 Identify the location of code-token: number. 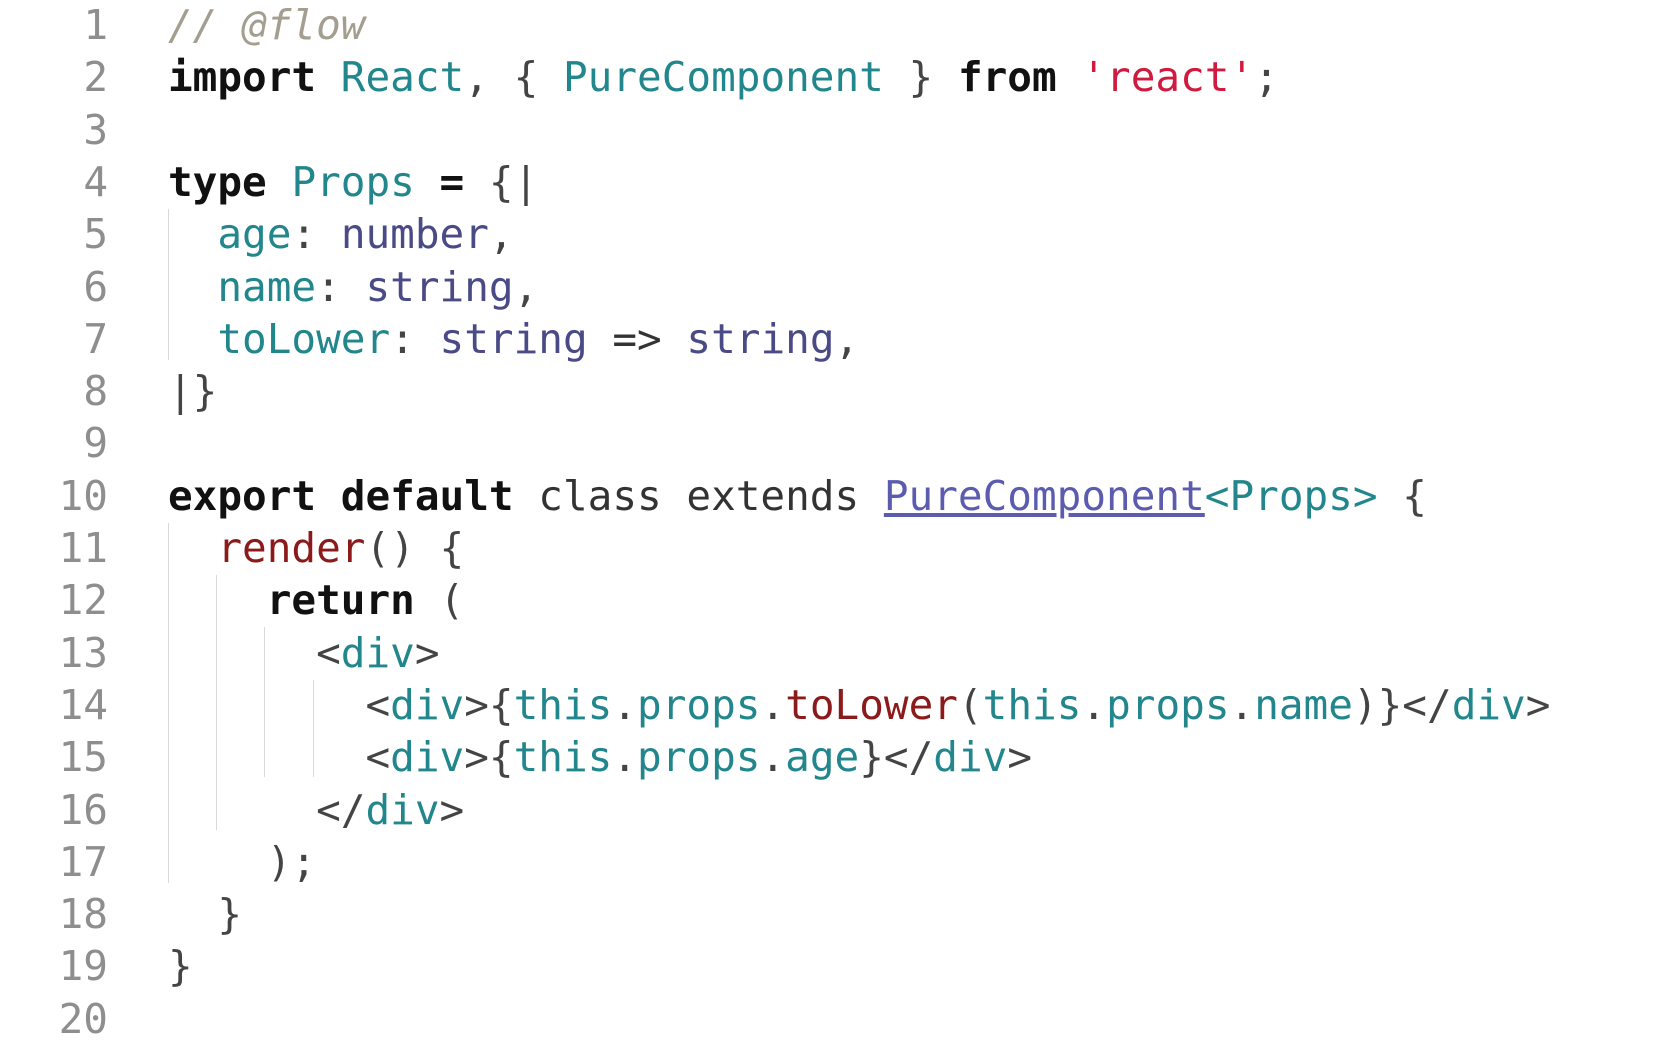
(414, 234).